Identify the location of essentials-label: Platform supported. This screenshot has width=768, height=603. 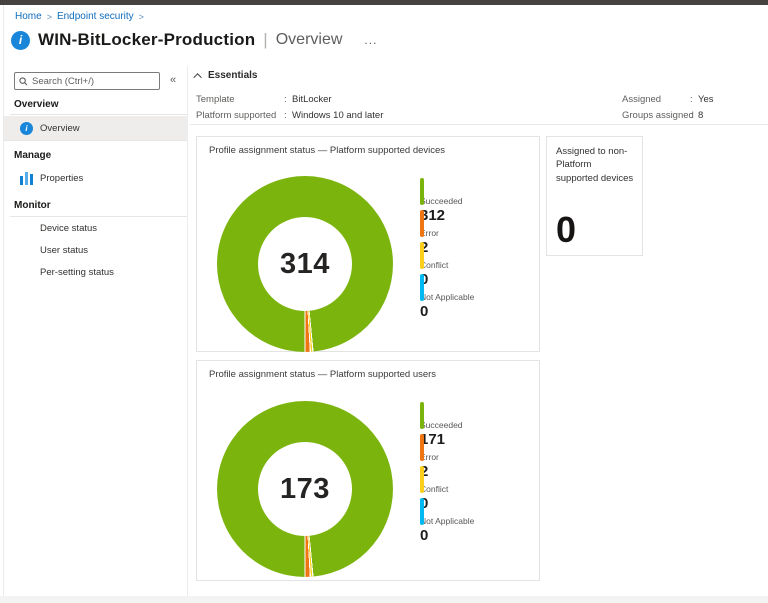
(236, 115).